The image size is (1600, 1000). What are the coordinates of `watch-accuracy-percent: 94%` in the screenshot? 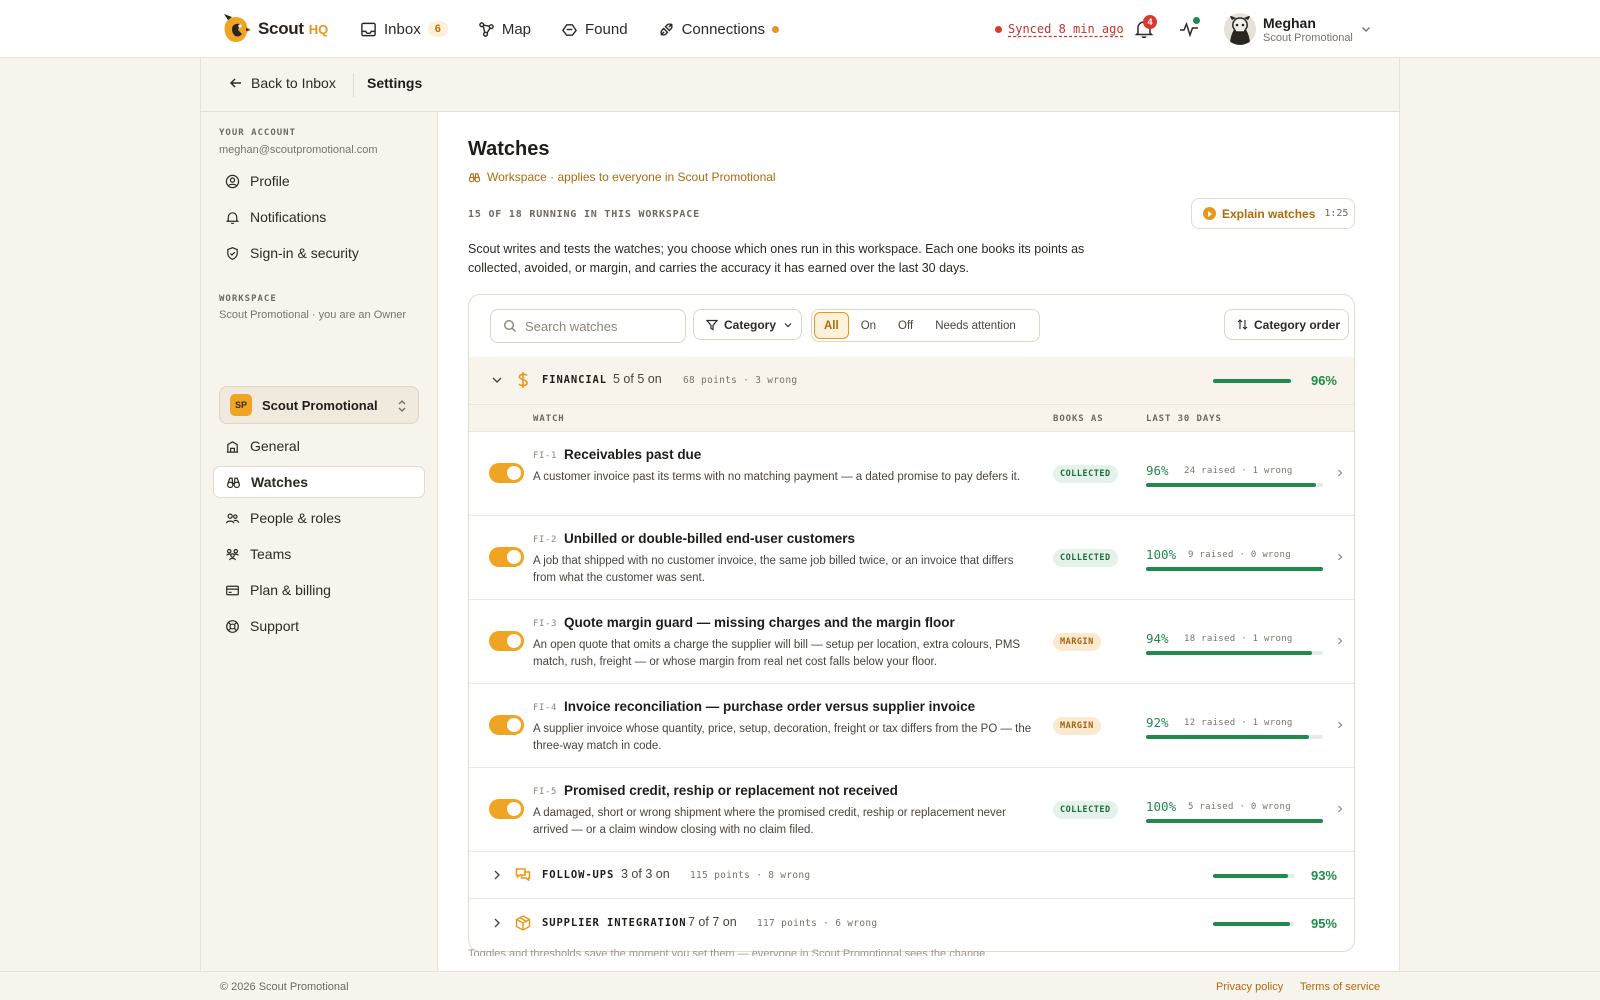 It's located at (1157, 638).